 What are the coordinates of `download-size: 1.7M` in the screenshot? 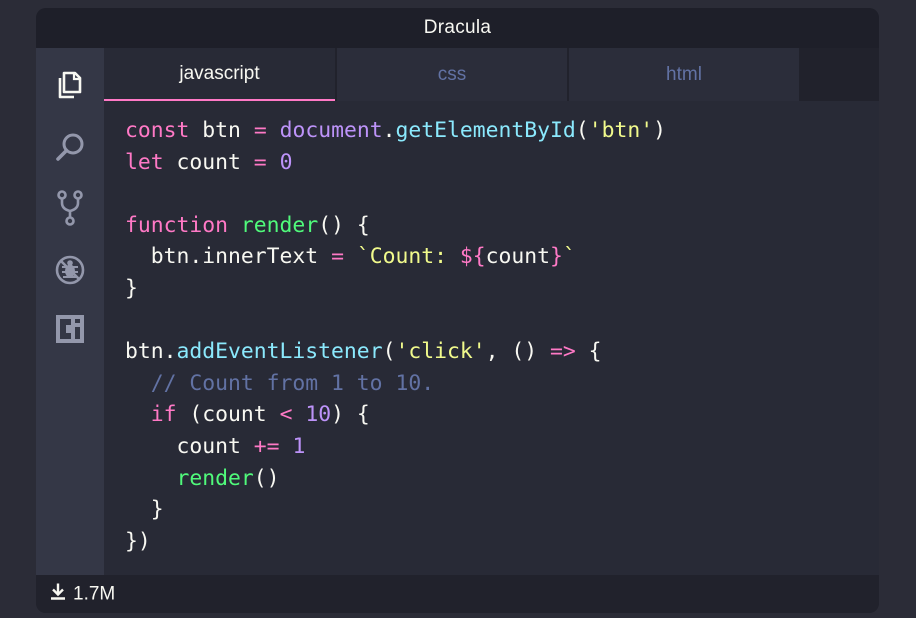 It's located at (82, 594).